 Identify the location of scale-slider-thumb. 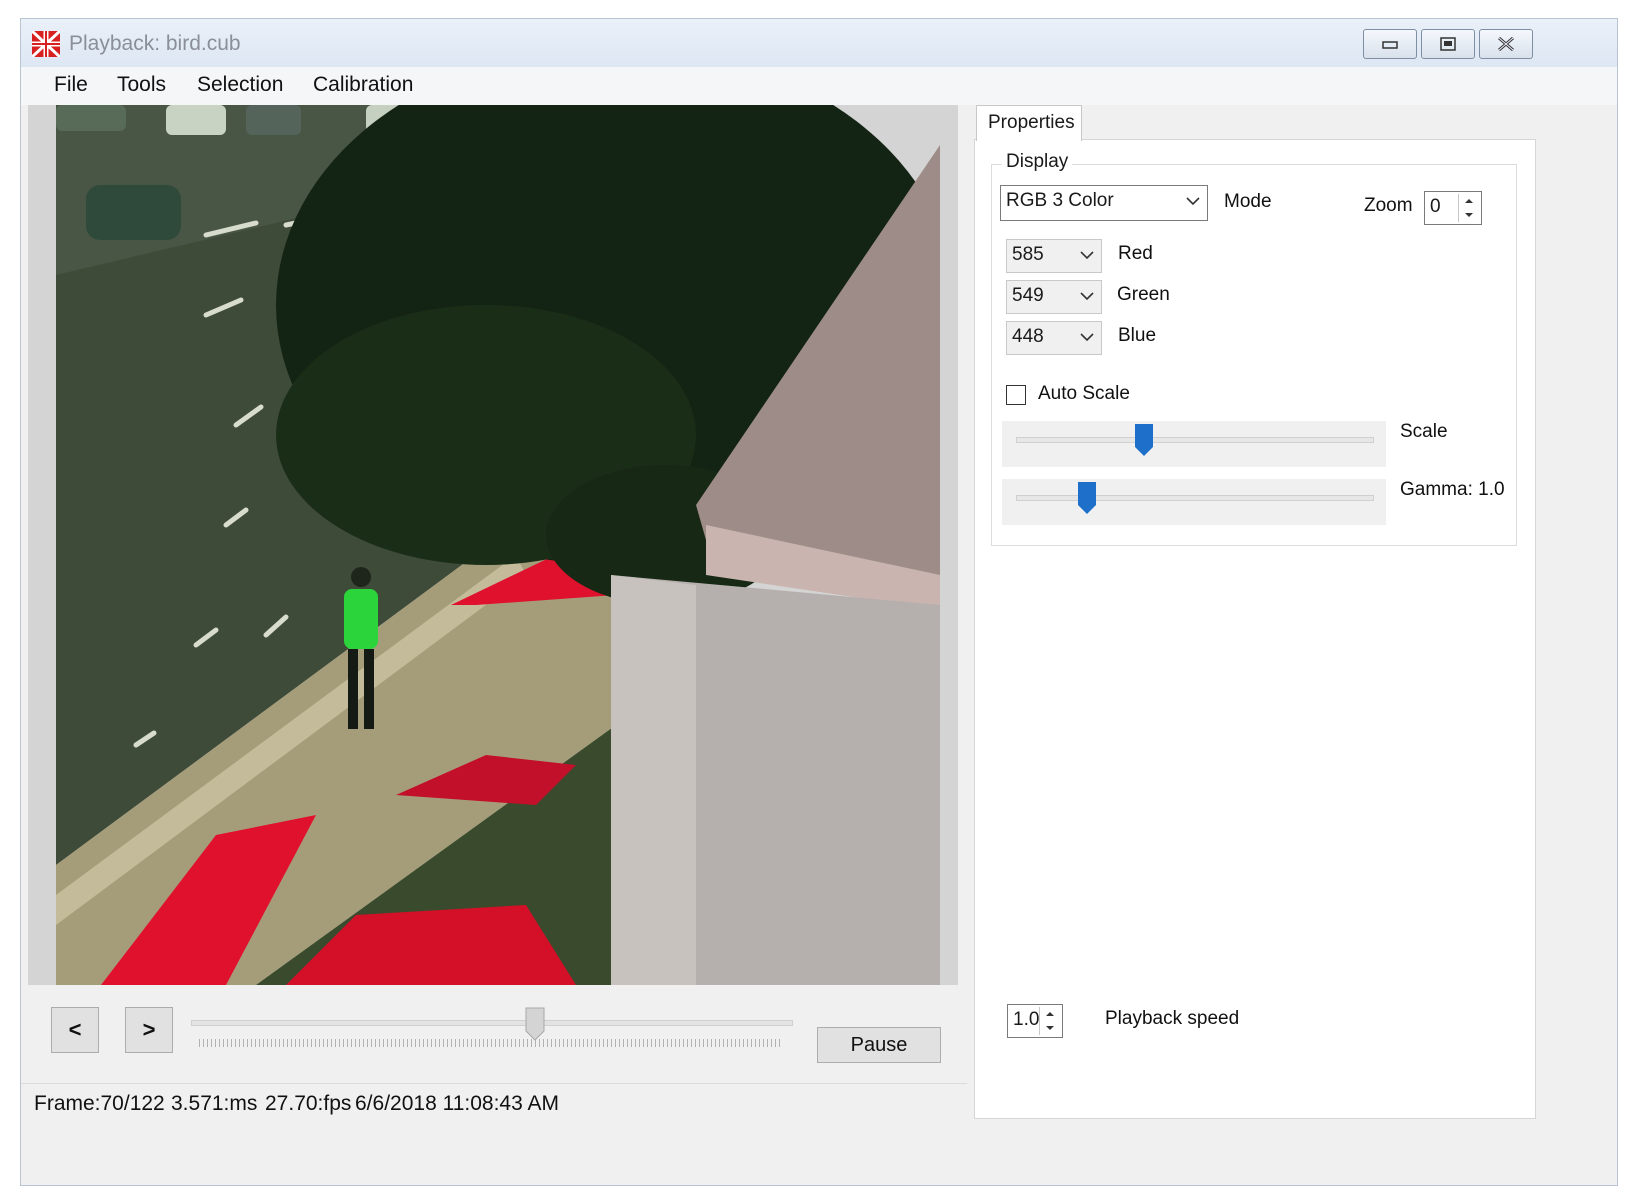
(1144, 440).